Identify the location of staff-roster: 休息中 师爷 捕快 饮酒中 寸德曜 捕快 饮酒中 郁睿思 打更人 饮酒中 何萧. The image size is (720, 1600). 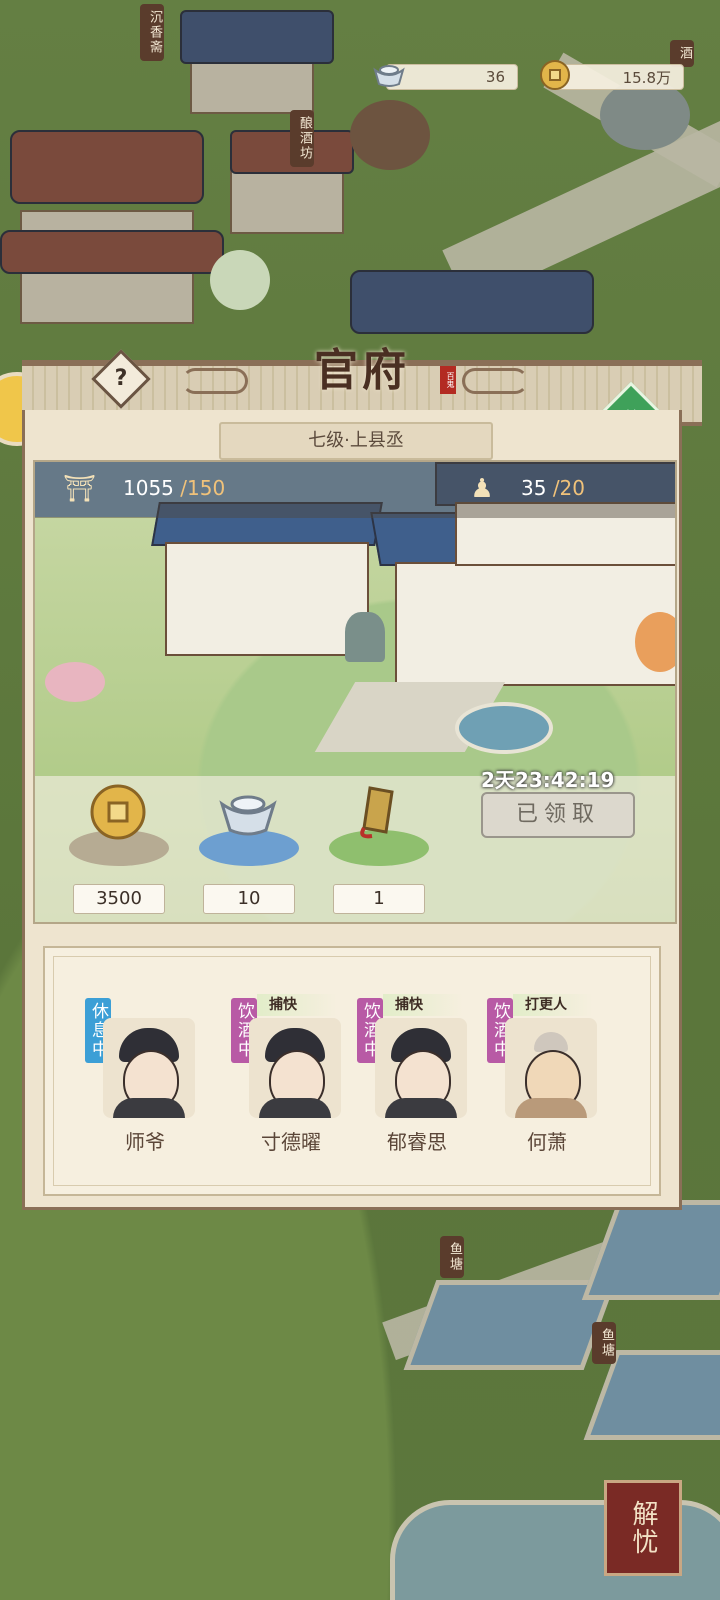
(352, 1071).